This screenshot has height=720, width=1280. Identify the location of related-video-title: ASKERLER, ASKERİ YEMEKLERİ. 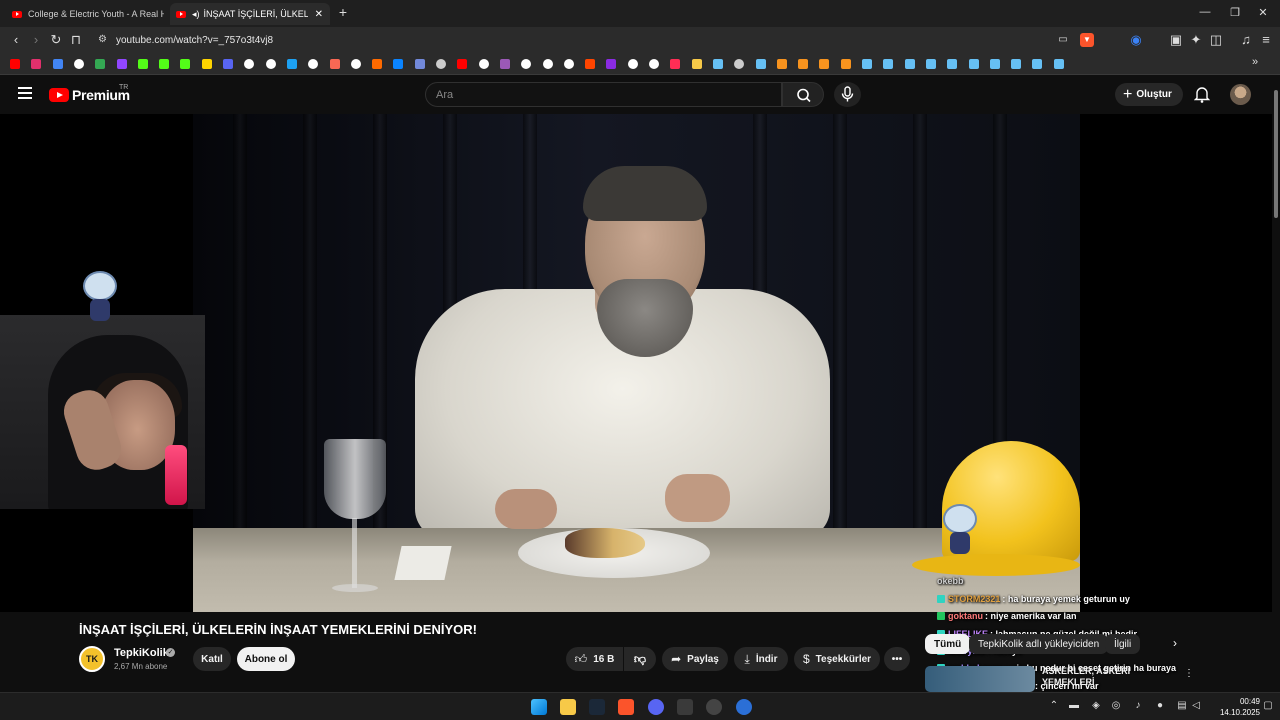
(1112, 677).